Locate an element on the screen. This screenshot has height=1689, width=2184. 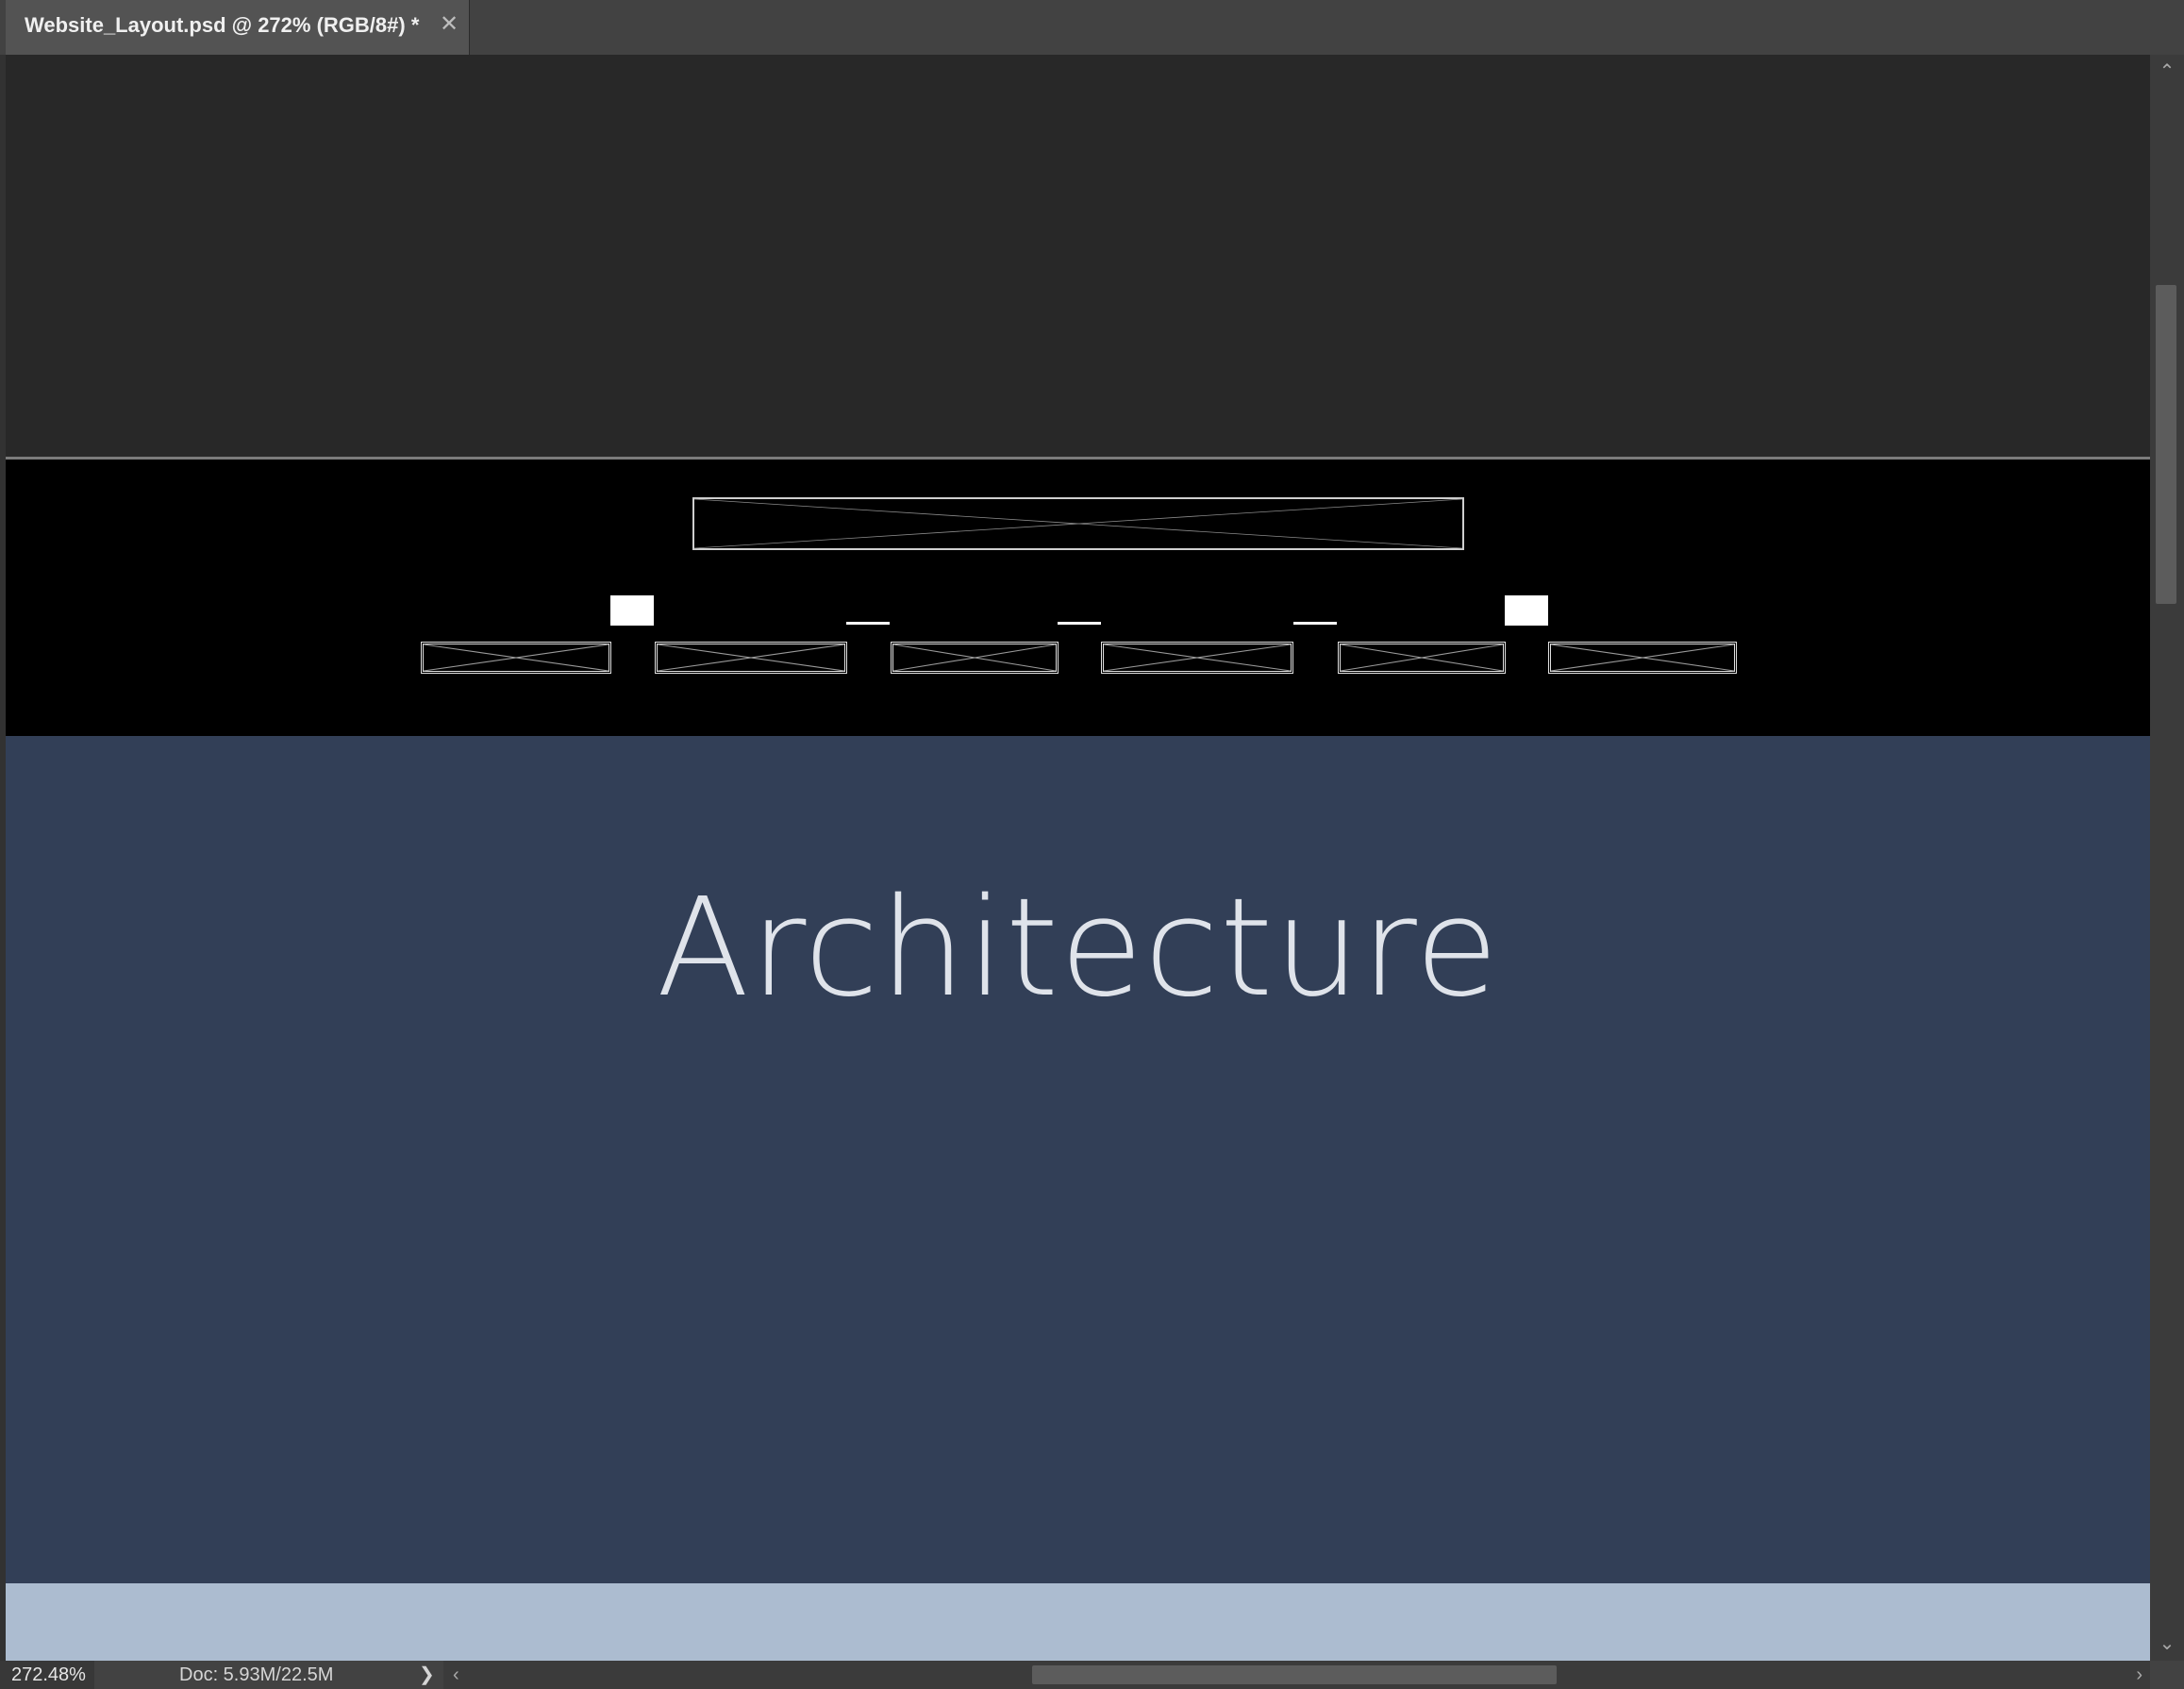
scroll-down-arrow-icon: ⌄ is located at coordinates (2167, 1644).